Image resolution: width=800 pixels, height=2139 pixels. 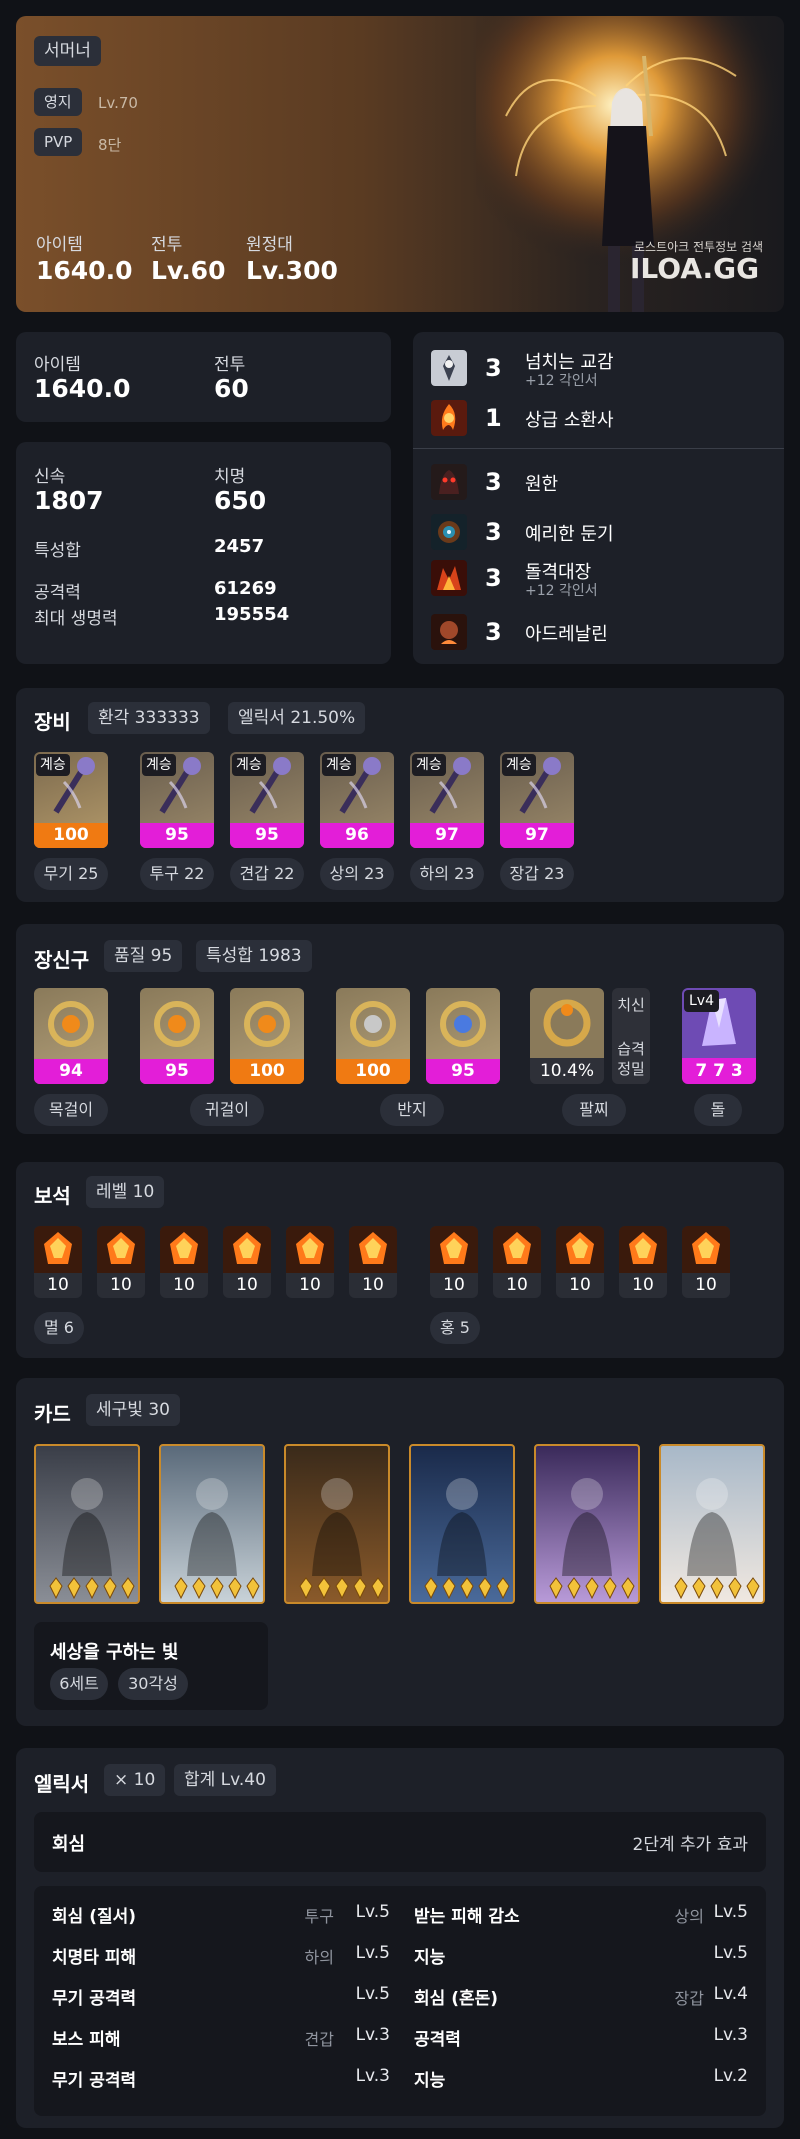 I want to click on crit-label: 치명, so click(x=230, y=477).